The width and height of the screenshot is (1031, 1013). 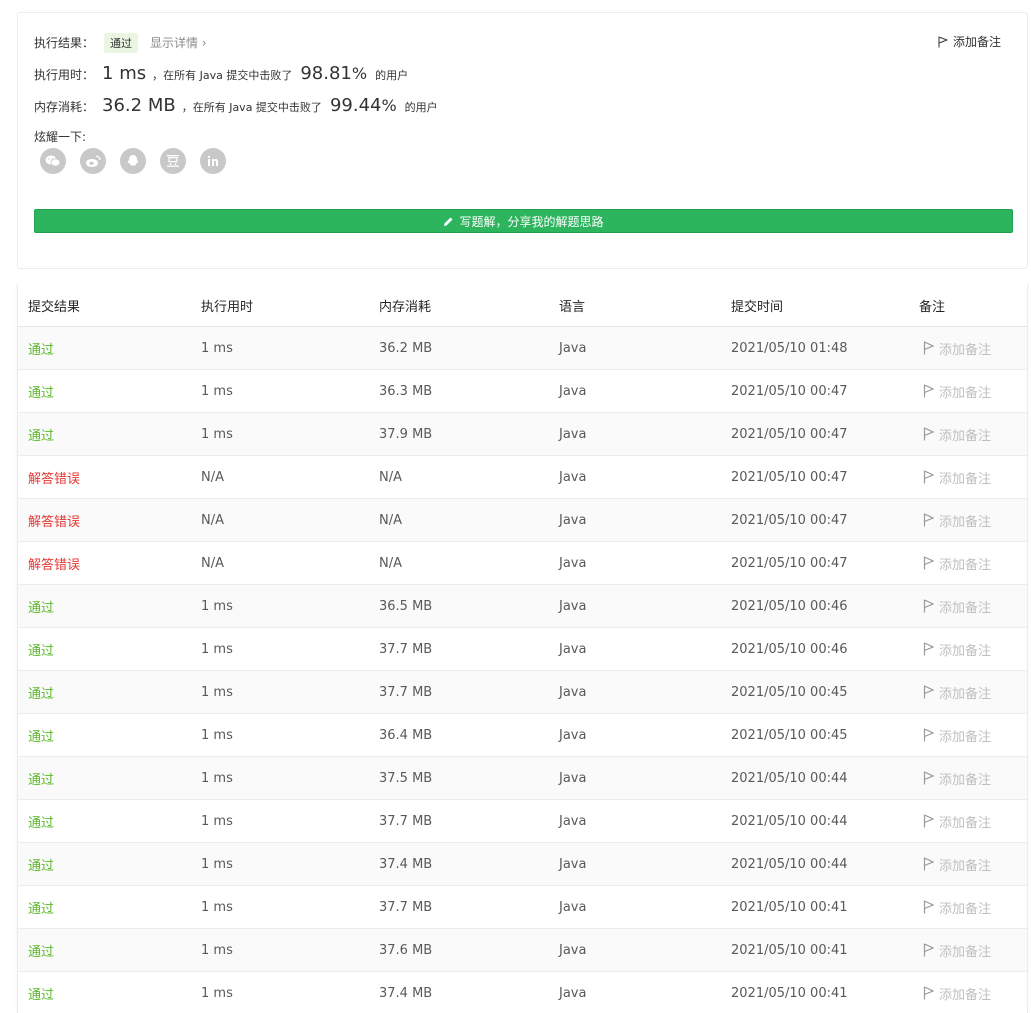 I want to click on qq-icon, so click(x=133, y=161).